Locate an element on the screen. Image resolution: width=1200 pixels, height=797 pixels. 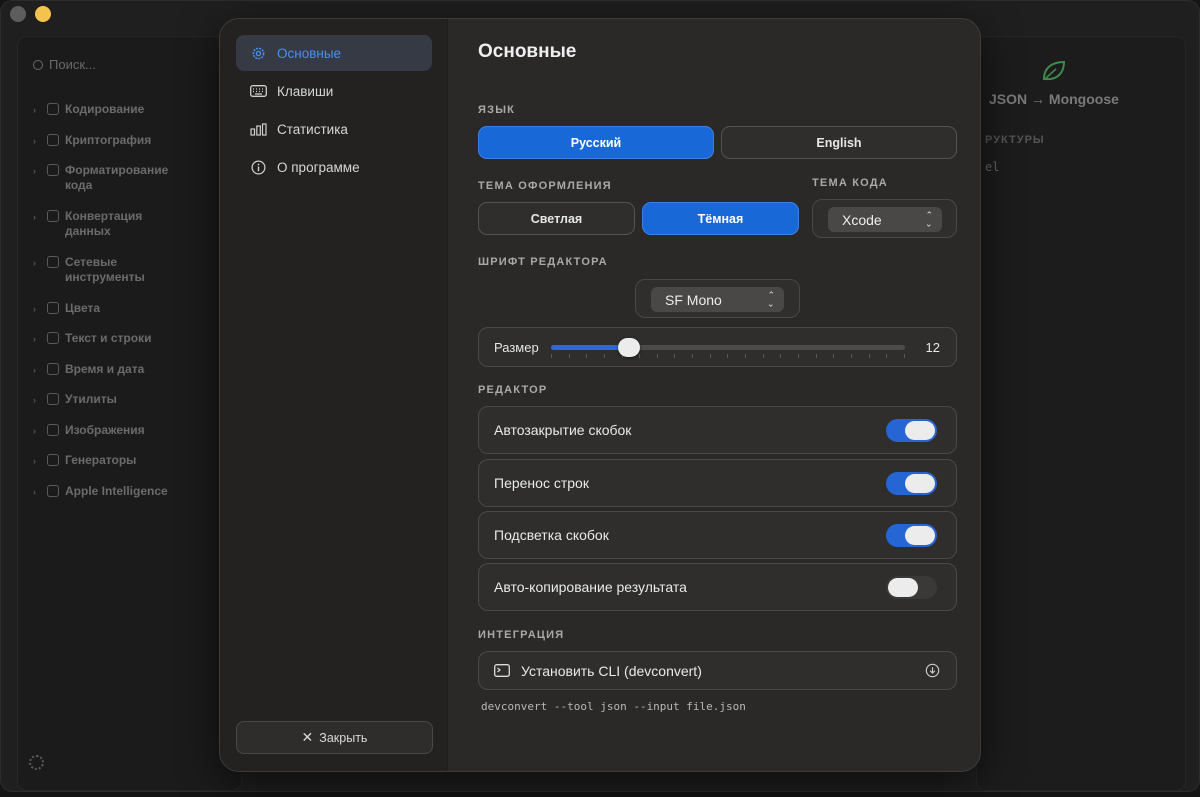
sidebar-item-label: Утилиты is located at coordinates (91, 399).